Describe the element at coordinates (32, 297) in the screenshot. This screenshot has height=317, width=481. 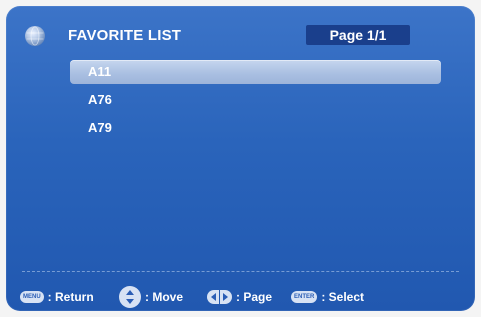
I see `menu-key-icon: MENU` at that location.